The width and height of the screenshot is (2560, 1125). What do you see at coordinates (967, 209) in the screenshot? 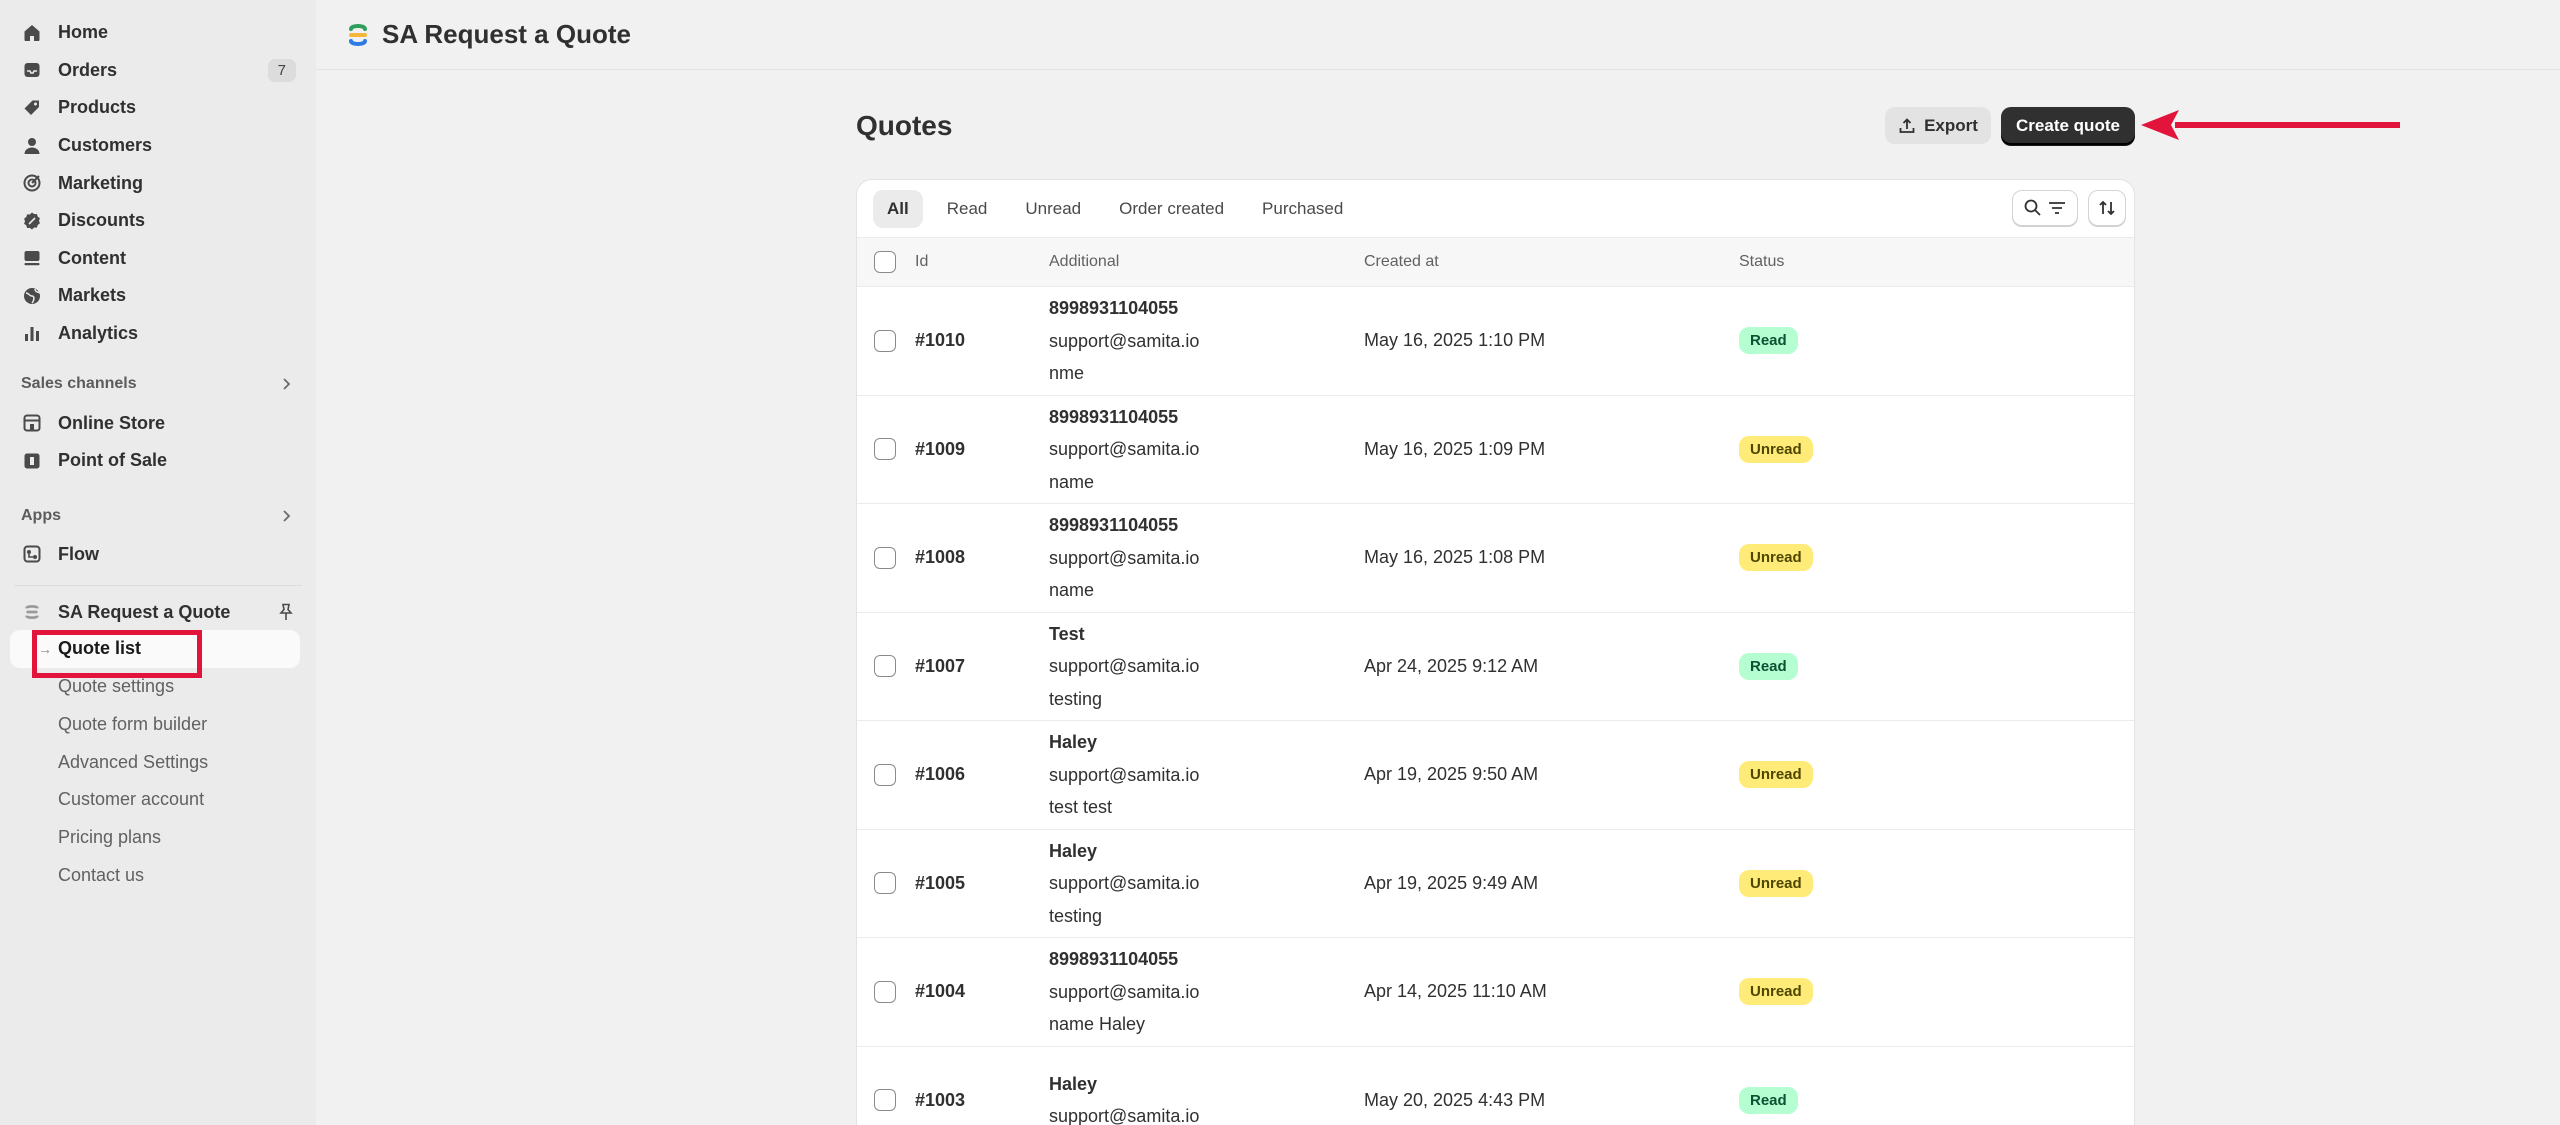
I see `tab-read: Read` at bounding box center [967, 209].